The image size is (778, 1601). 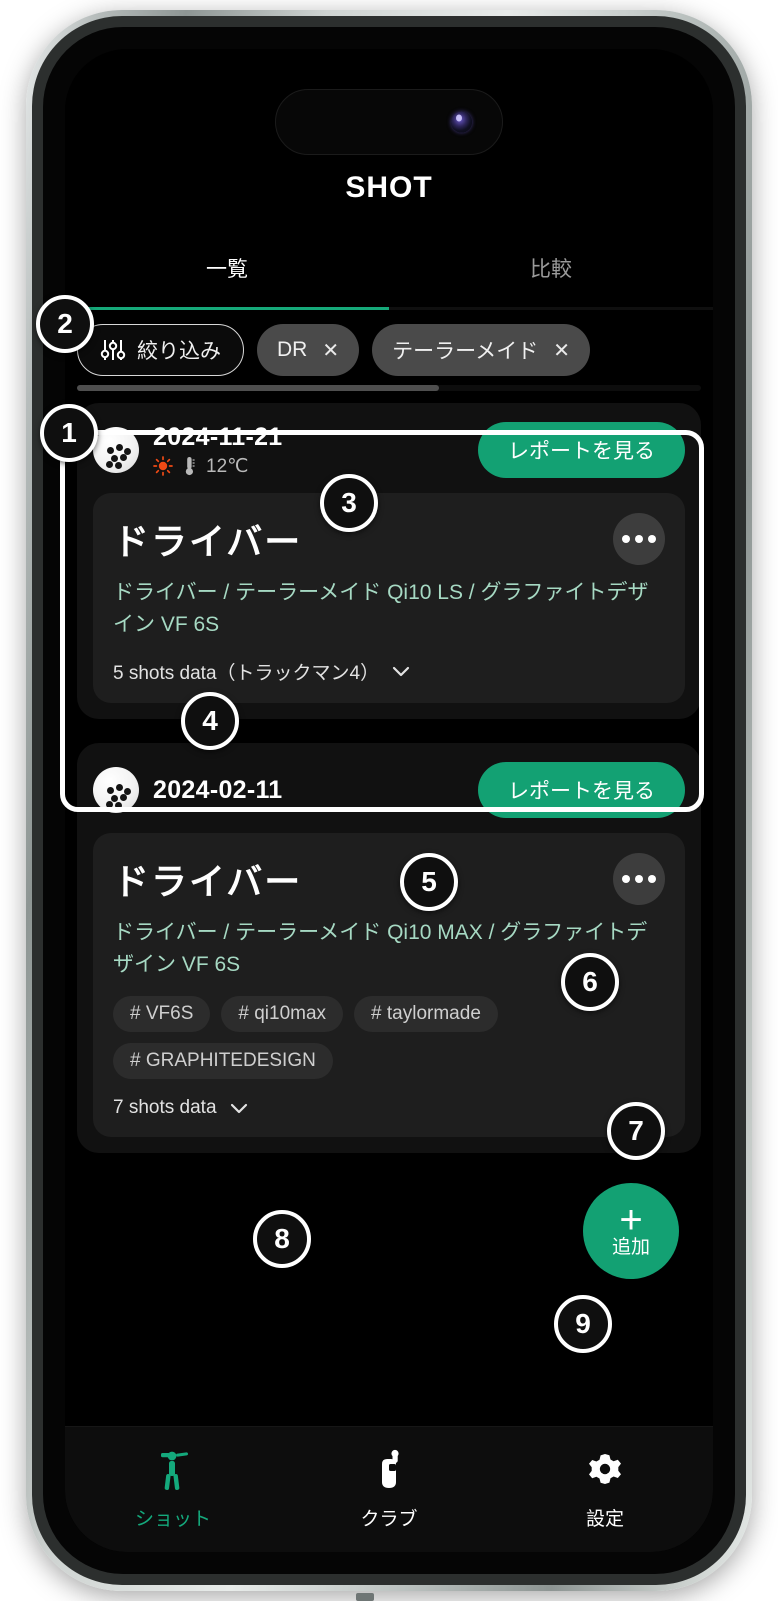 What do you see at coordinates (349, 503) in the screenshot?
I see `annotation-marker-3: 3` at bounding box center [349, 503].